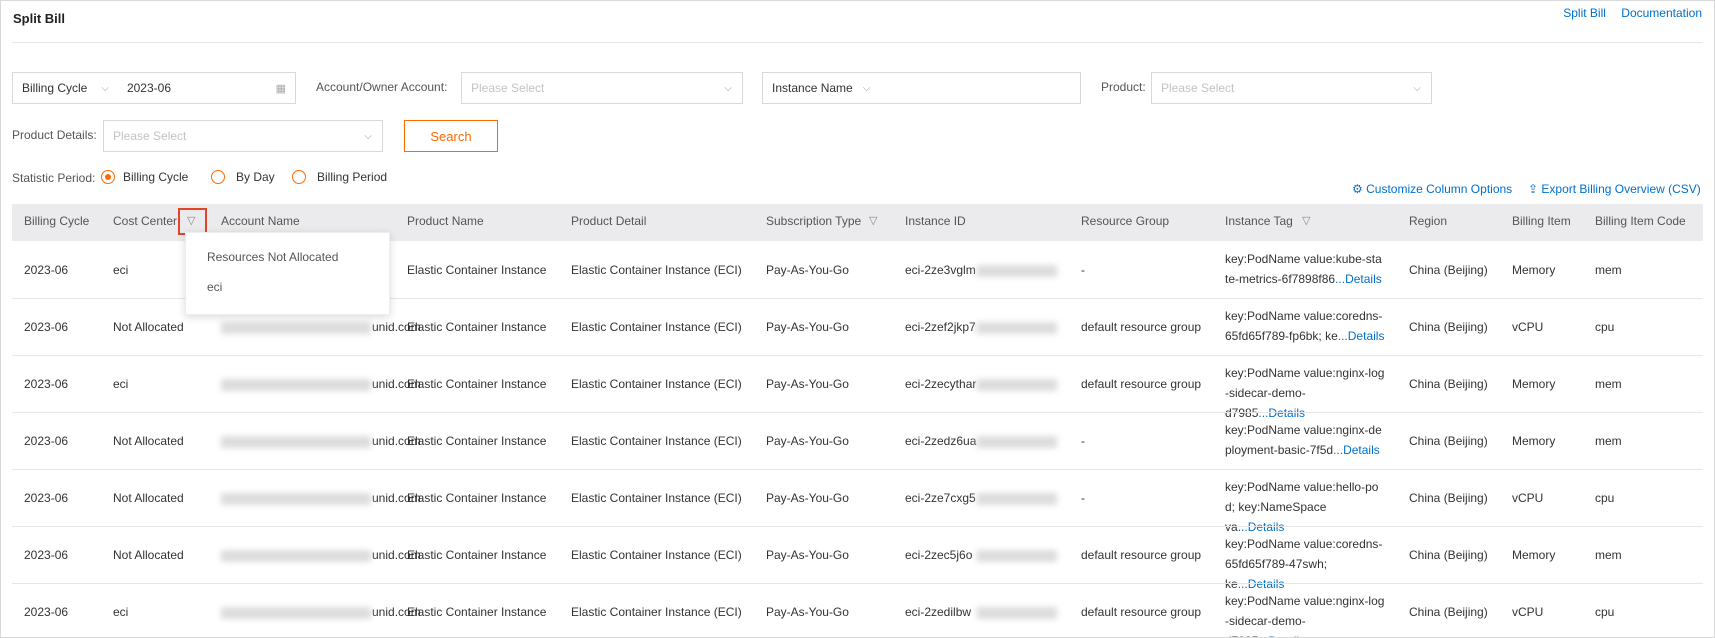 This screenshot has height=638, width=1715. What do you see at coordinates (602, 88) in the screenshot?
I see `account-select: Please Select ⌵` at bounding box center [602, 88].